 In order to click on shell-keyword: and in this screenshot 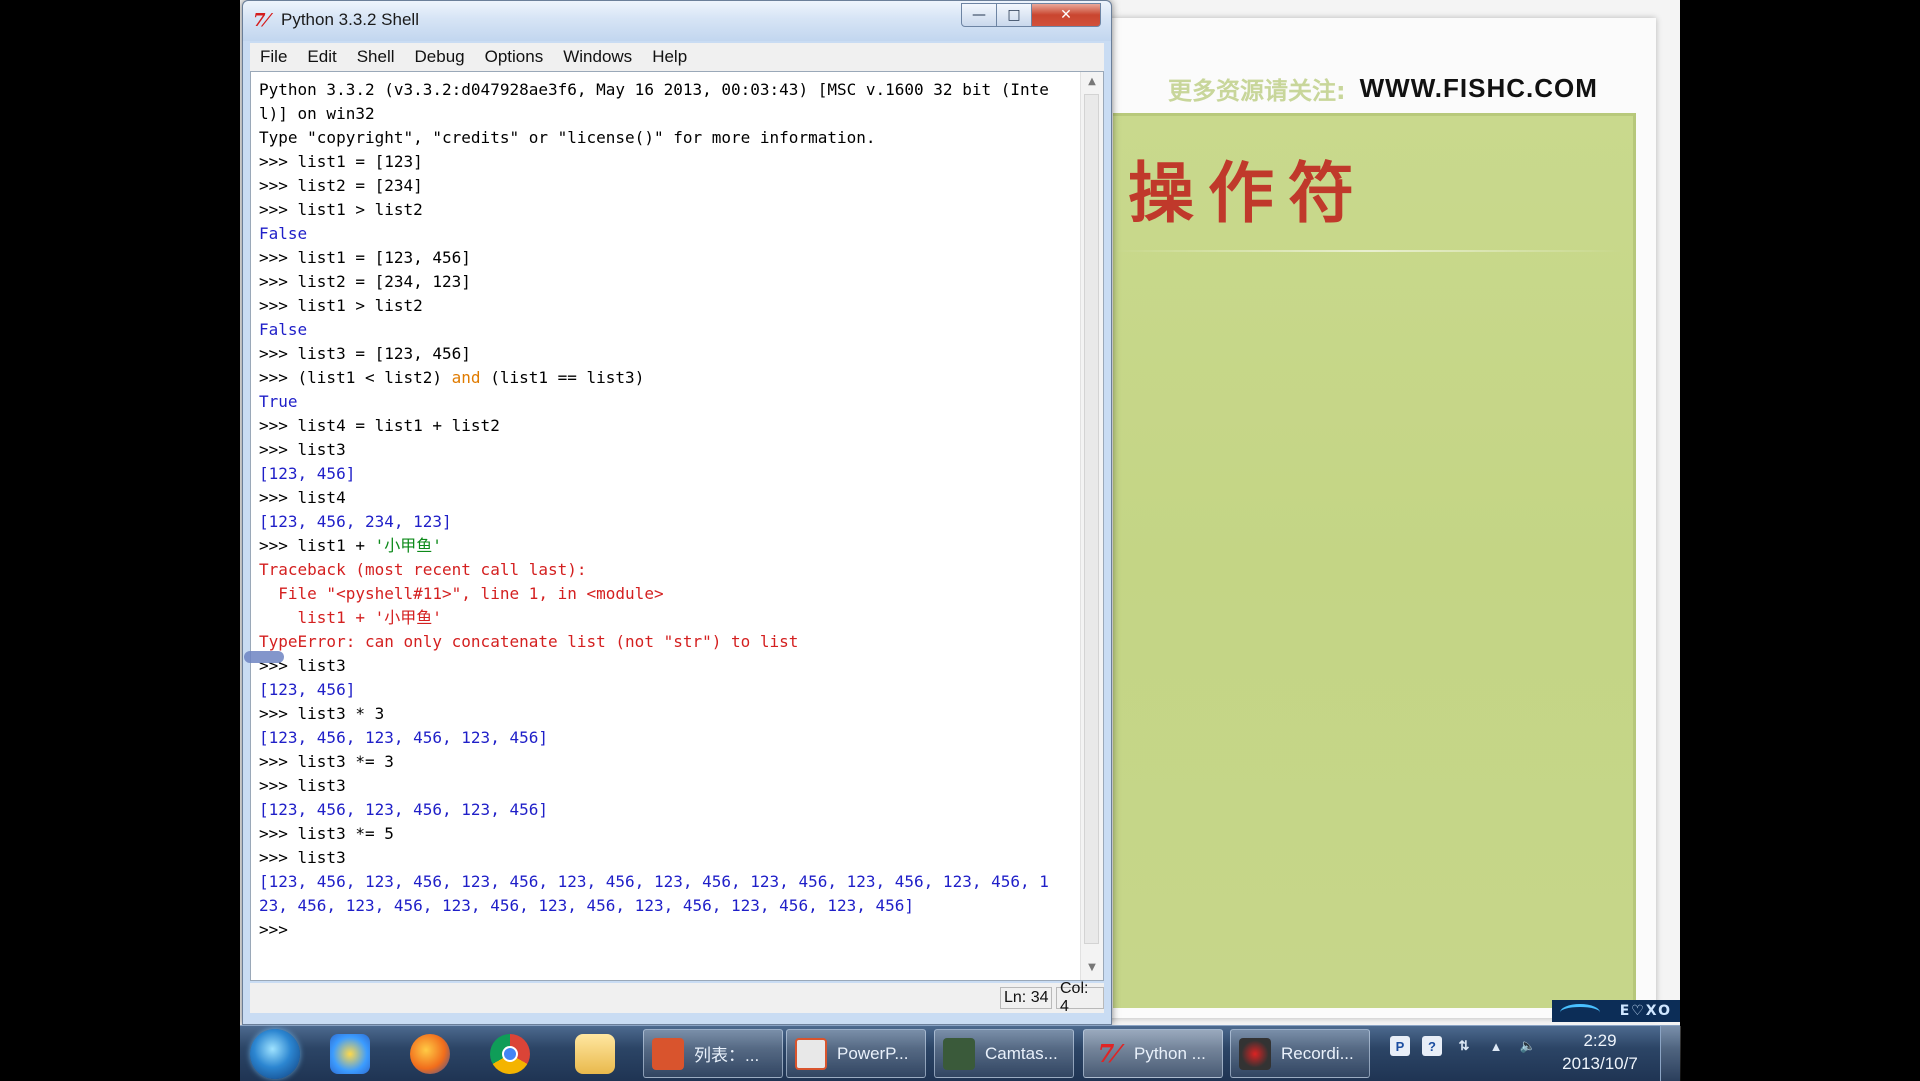, I will do `click(466, 377)`.